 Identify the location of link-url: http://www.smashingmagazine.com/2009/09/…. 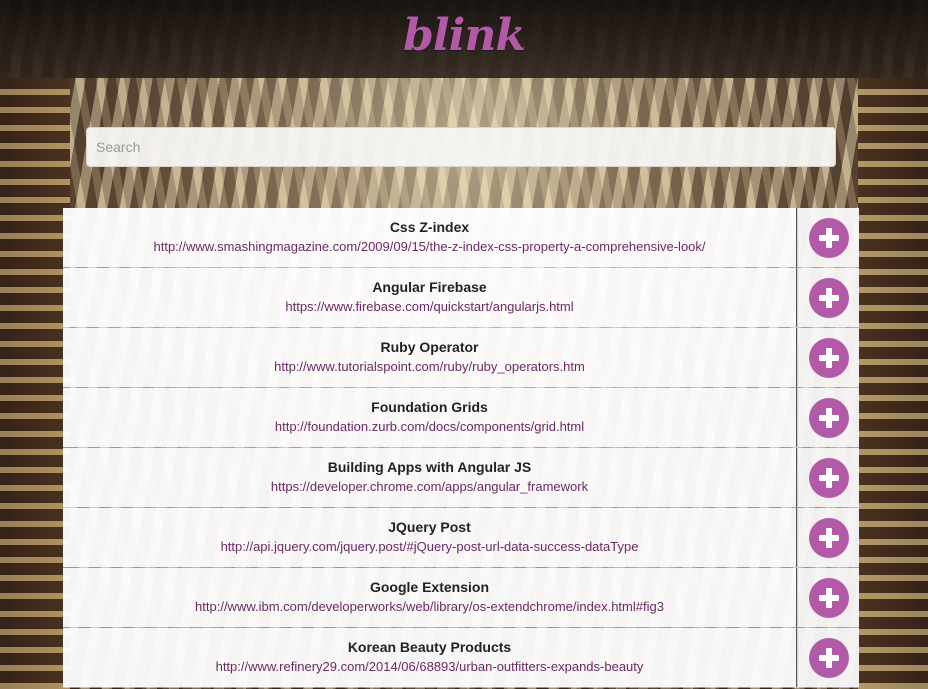
(429, 247).